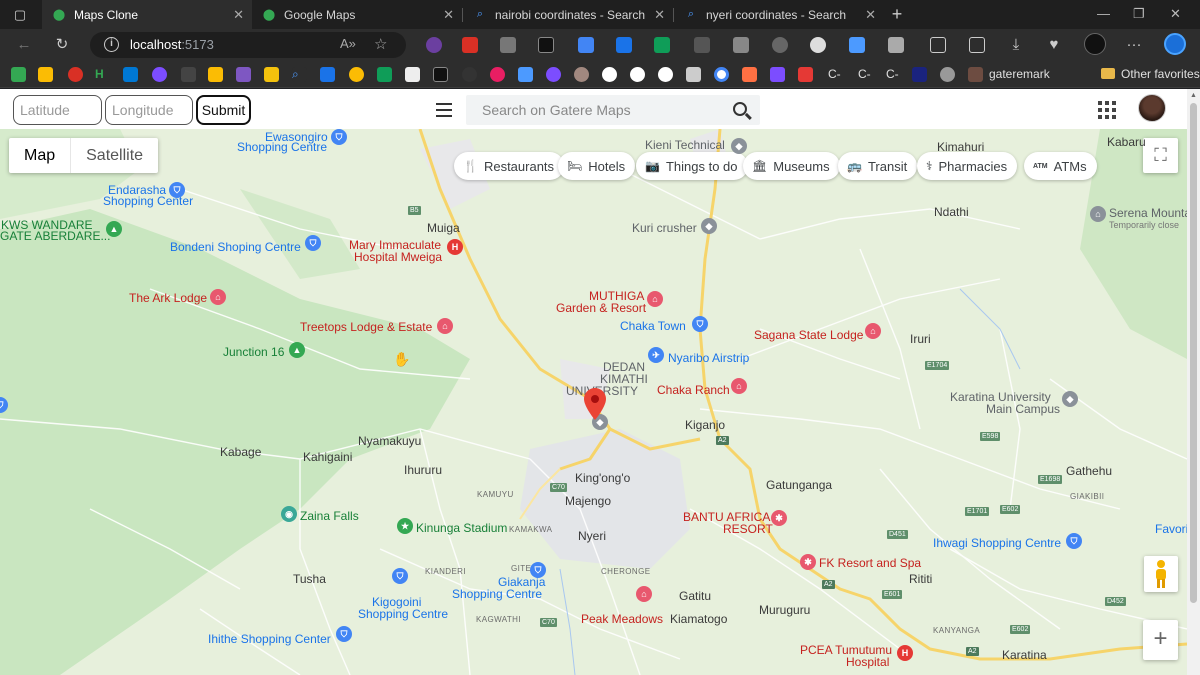 The width and height of the screenshot is (1200, 675). I want to click on longitude-input: Longitude, so click(149, 110).